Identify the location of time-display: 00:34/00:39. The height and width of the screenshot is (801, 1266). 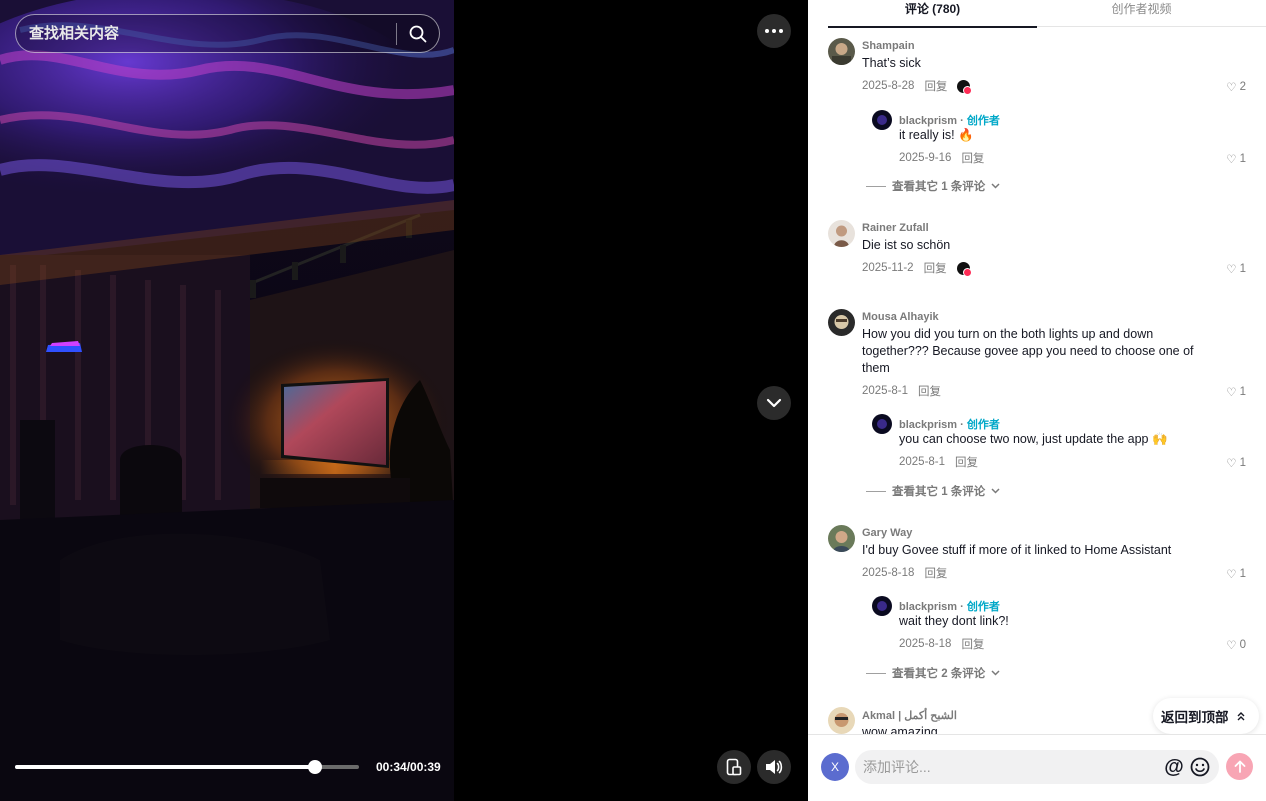
(408, 767).